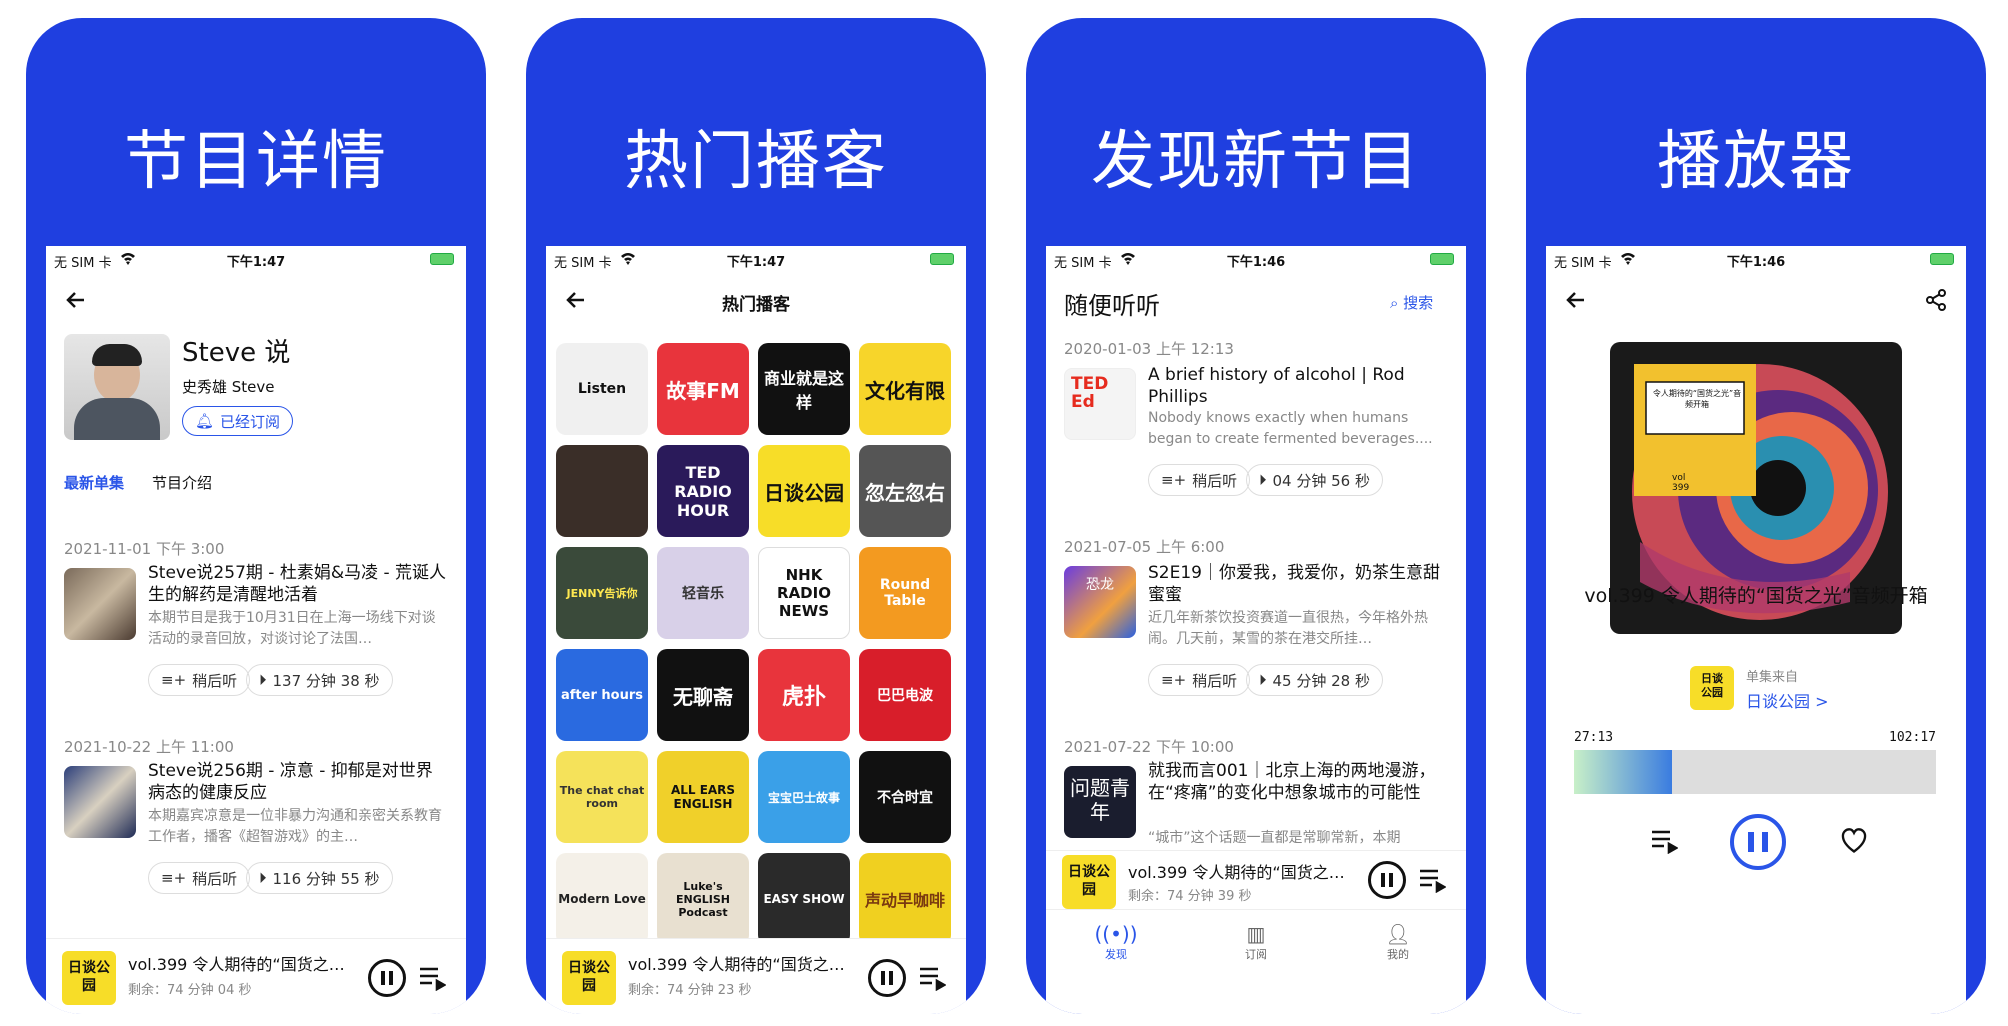 This screenshot has width=2008, height=1026. I want to click on mini-player: 日谈公园 vol.399 令人期待的“国货之… 剩余：74 分钟 23 秒, so click(756, 976).